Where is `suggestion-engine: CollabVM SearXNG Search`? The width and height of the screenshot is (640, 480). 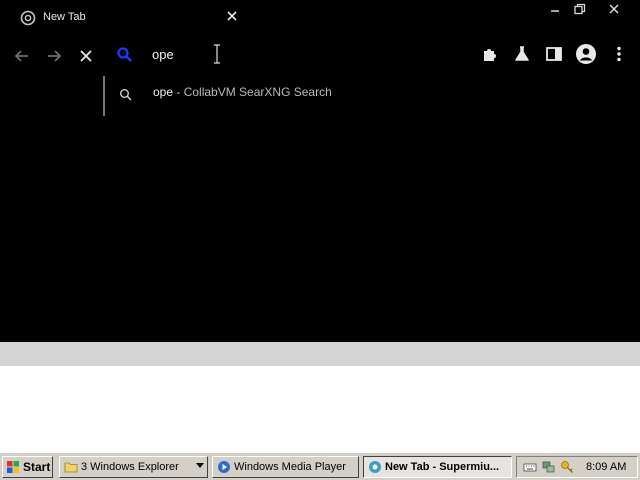
suggestion-engine: CollabVM SearXNG Search is located at coordinates (257, 92).